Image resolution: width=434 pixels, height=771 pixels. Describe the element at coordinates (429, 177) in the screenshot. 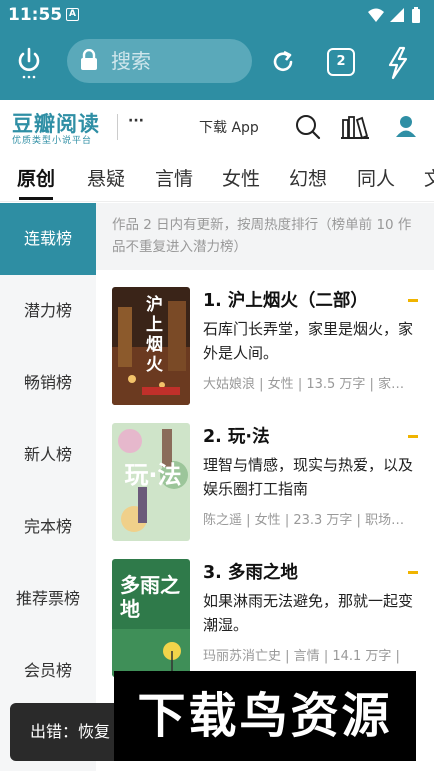

I see `tab-literature: 文` at that location.